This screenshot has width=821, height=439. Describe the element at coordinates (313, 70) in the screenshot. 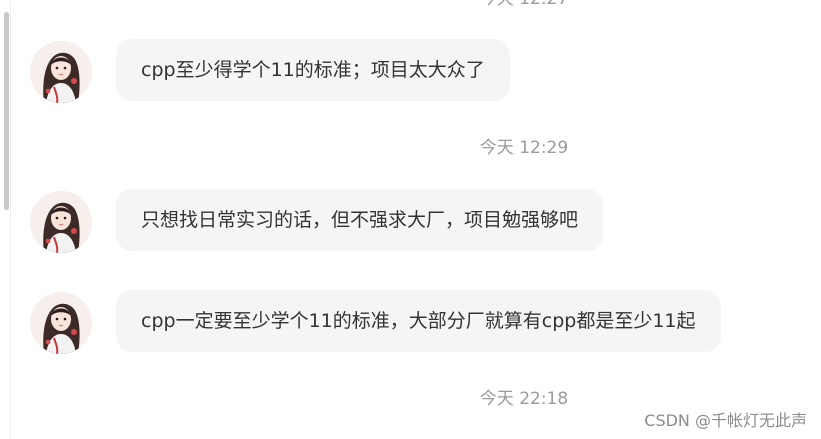

I see `message-bubble: cpp至少得学个11的标准；项目太大众了` at that location.